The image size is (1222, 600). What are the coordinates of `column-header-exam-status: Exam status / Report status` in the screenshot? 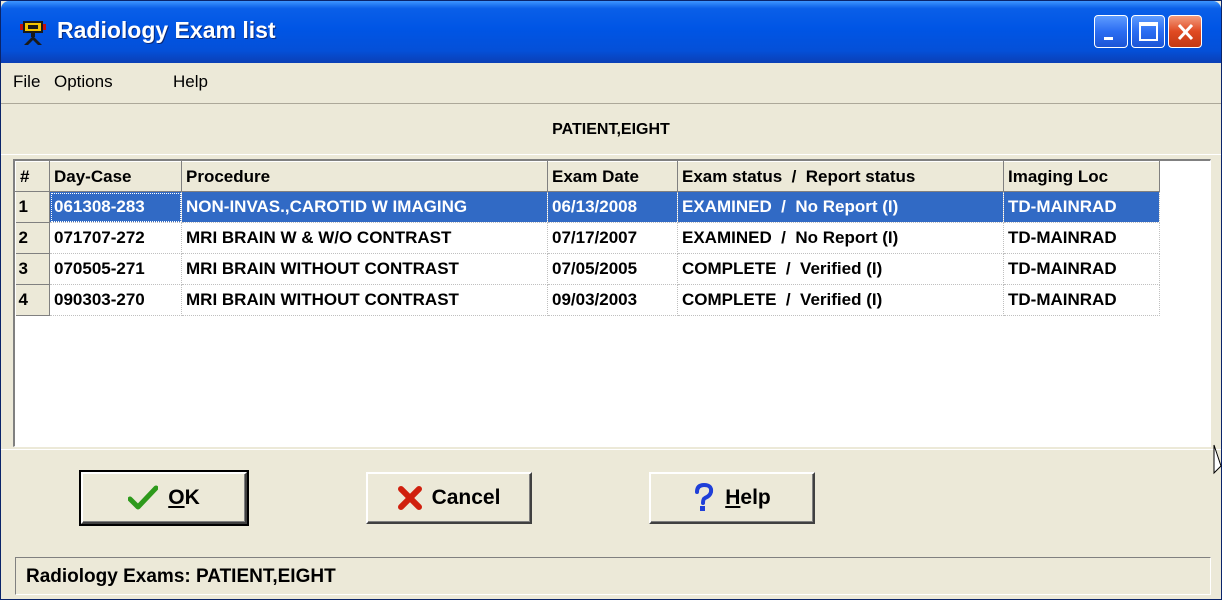 It's located at (840, 176).